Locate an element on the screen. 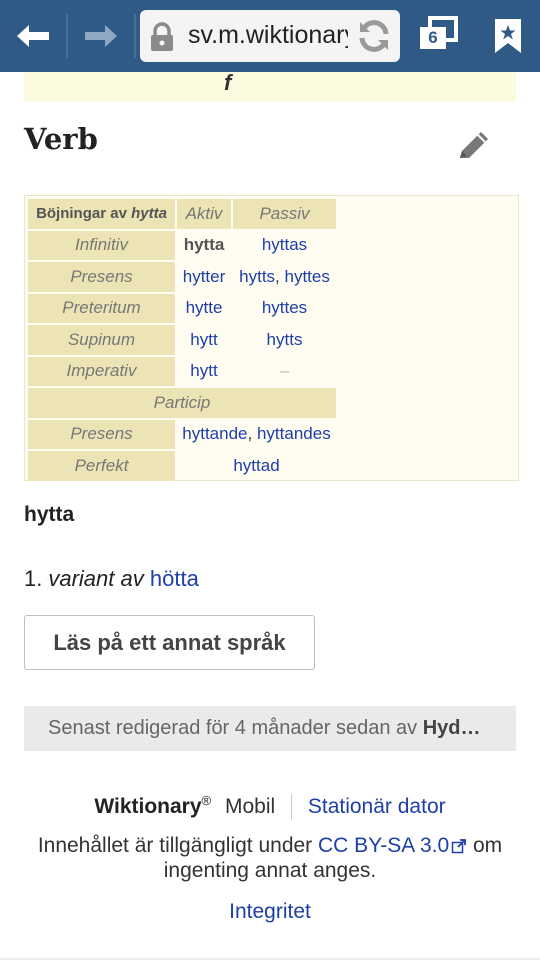 Image resolution: width=540 pixels, height=960 pixels. back-button is located at coordinates (33, 36).